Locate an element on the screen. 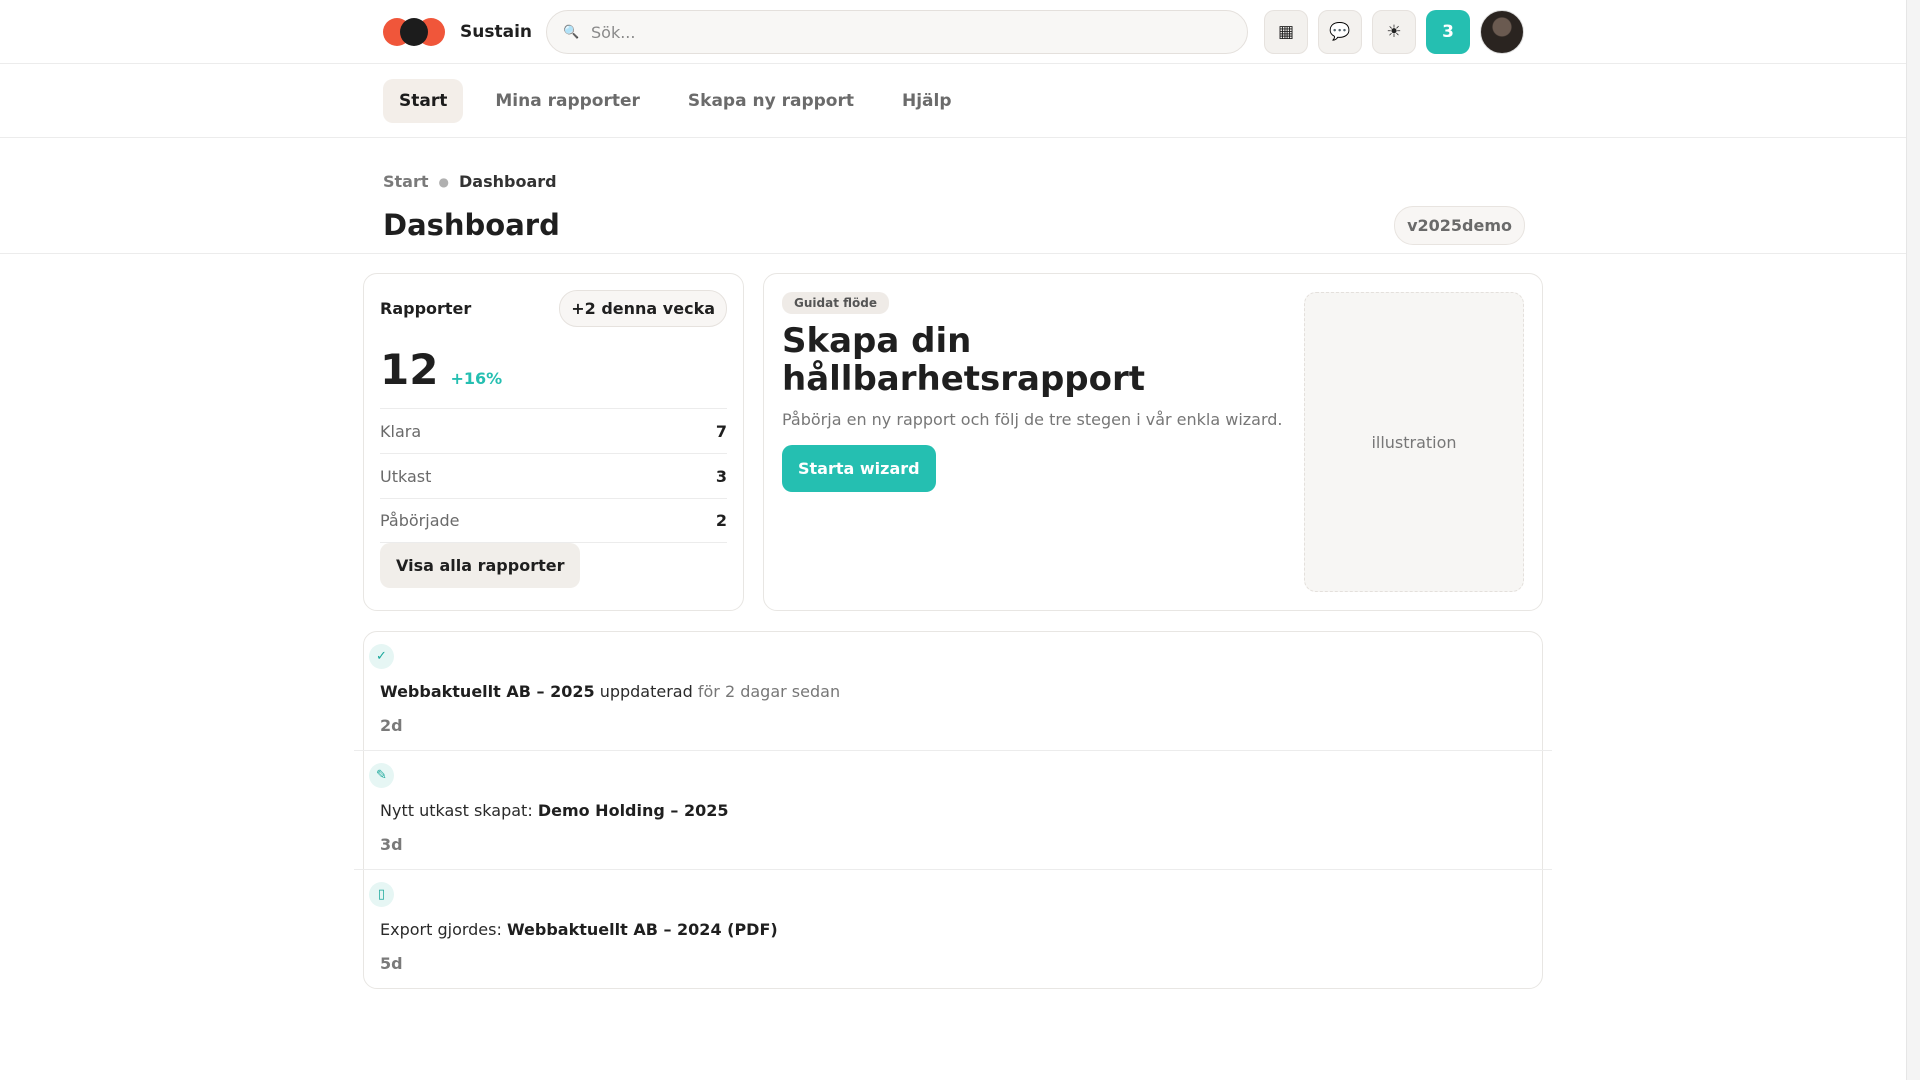 The width and height of the screenshot is (1920, 1080). tab-skapa-ny-rapport: Skapa ny rapport is located at coordinates (771, 101).